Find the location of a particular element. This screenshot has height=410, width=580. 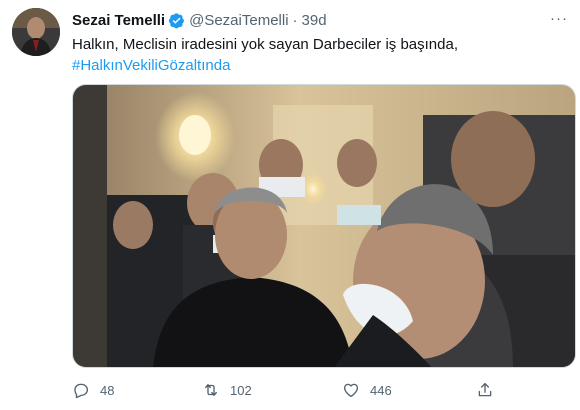

timestamp: 39d is located at coordinates (314, 20).